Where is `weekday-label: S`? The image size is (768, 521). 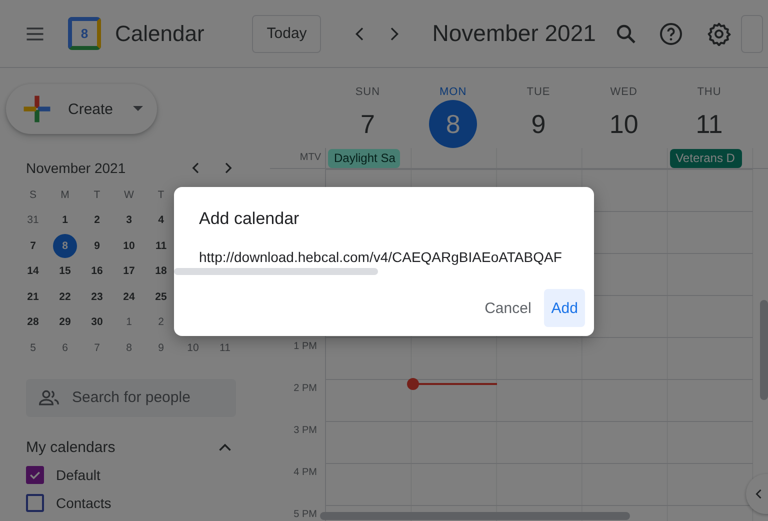
weekday-label: S is located at coordinates (33, 195).